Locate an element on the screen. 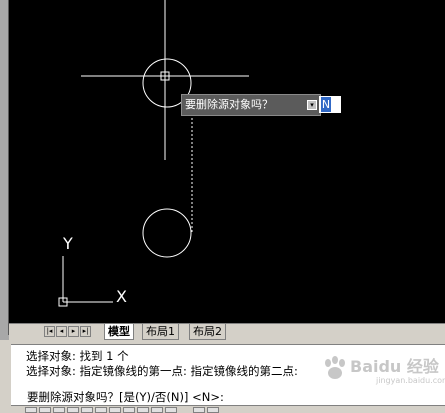 This screenshot has height=413, width=445. ucs-x-label: X is located at coordinates (121, 296).